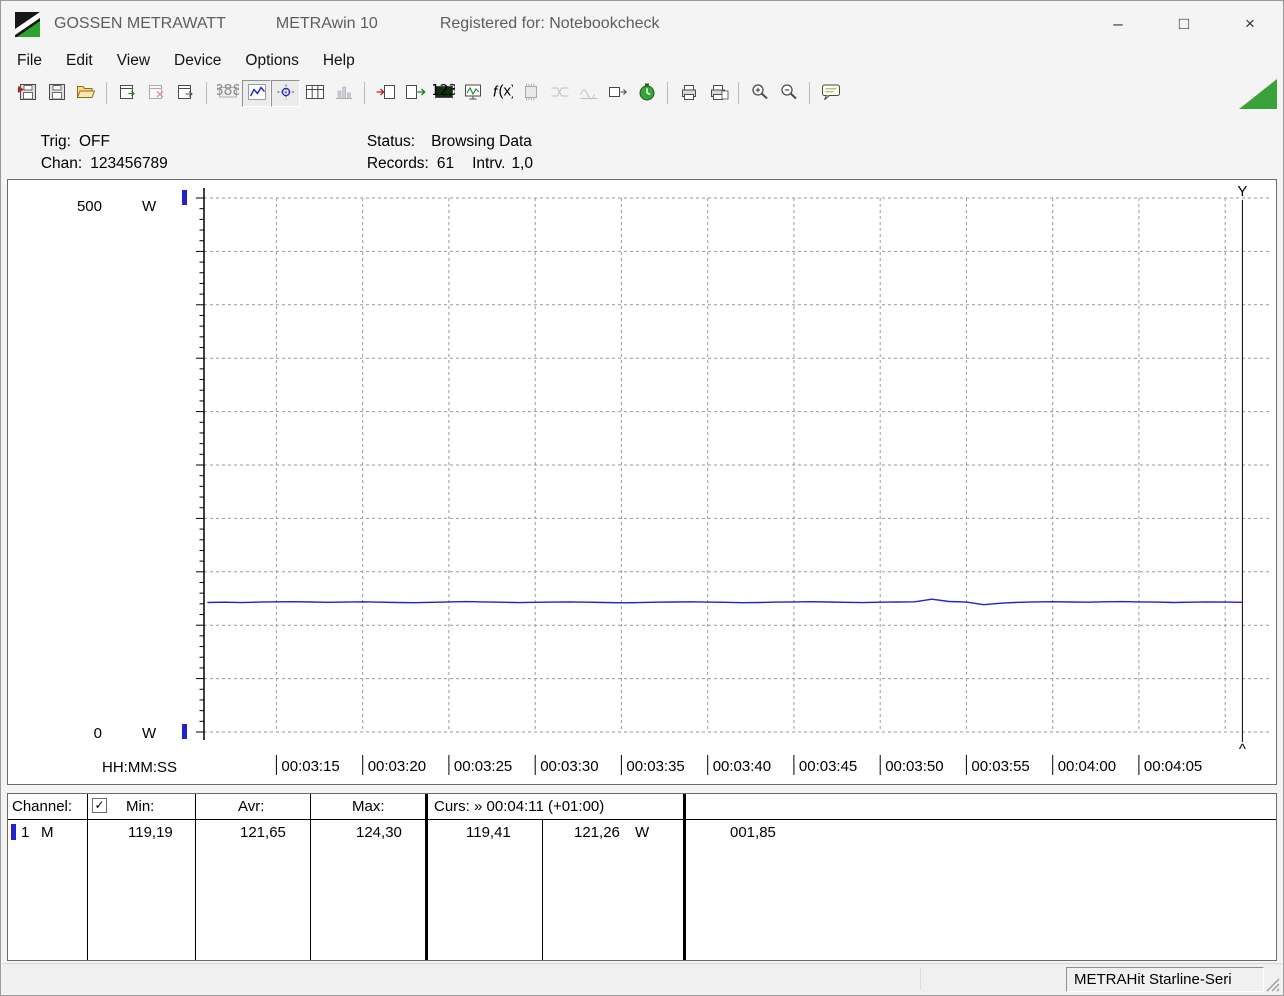 The image size is (1284, 996). Describe the element at coordinates (89, 206) in the screenshot. I see `svg-text: 500` at that location.